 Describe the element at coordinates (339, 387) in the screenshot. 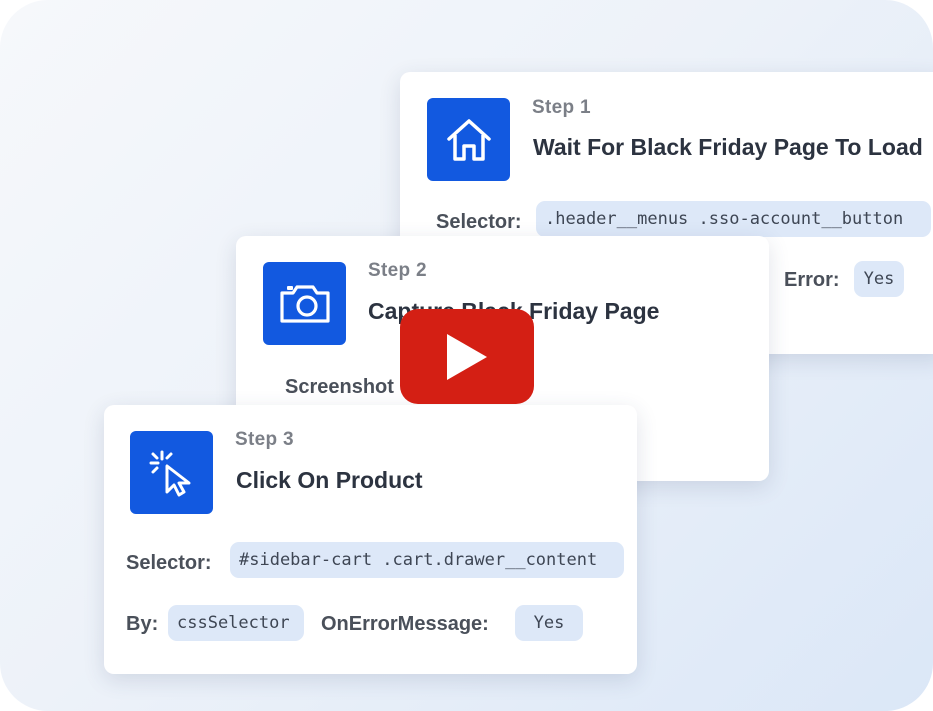

I see `step-2-screenshot-label: Screenshot` at that location.